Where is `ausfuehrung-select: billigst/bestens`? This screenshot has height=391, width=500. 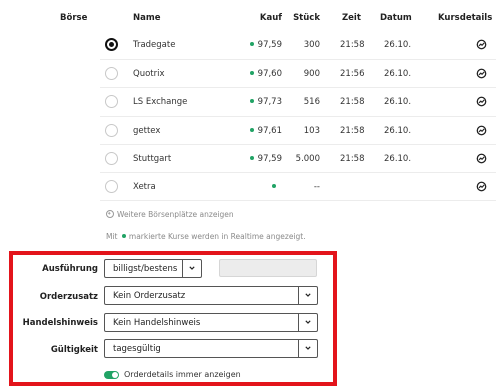
ausfuehrung-select: billigst/bestens is located at coordinates (153, 268).